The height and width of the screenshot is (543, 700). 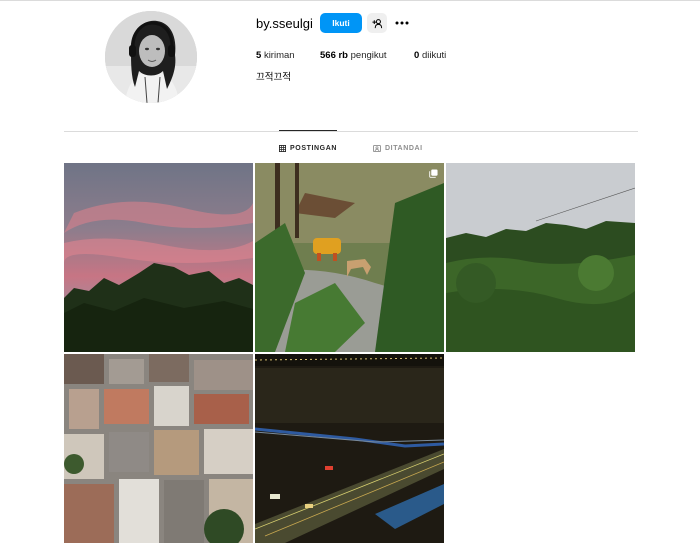 I want to click on multiple-photos-icon, so click(x=433, y=173).